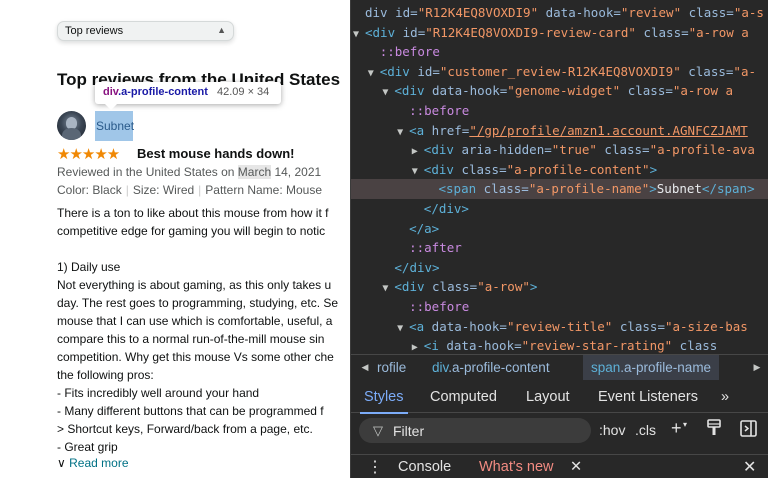 The height and width of the screenshot is (478, 768). What do you see at coordinates (383, 397) in the screenshot?
I see `tab-styles: Styles` at bounding box center [383, 397].